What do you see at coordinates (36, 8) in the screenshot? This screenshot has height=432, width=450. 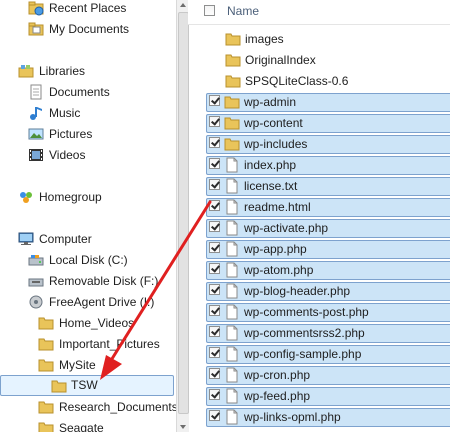 I see `recent-places-icon` at bounding box center [36, 8].